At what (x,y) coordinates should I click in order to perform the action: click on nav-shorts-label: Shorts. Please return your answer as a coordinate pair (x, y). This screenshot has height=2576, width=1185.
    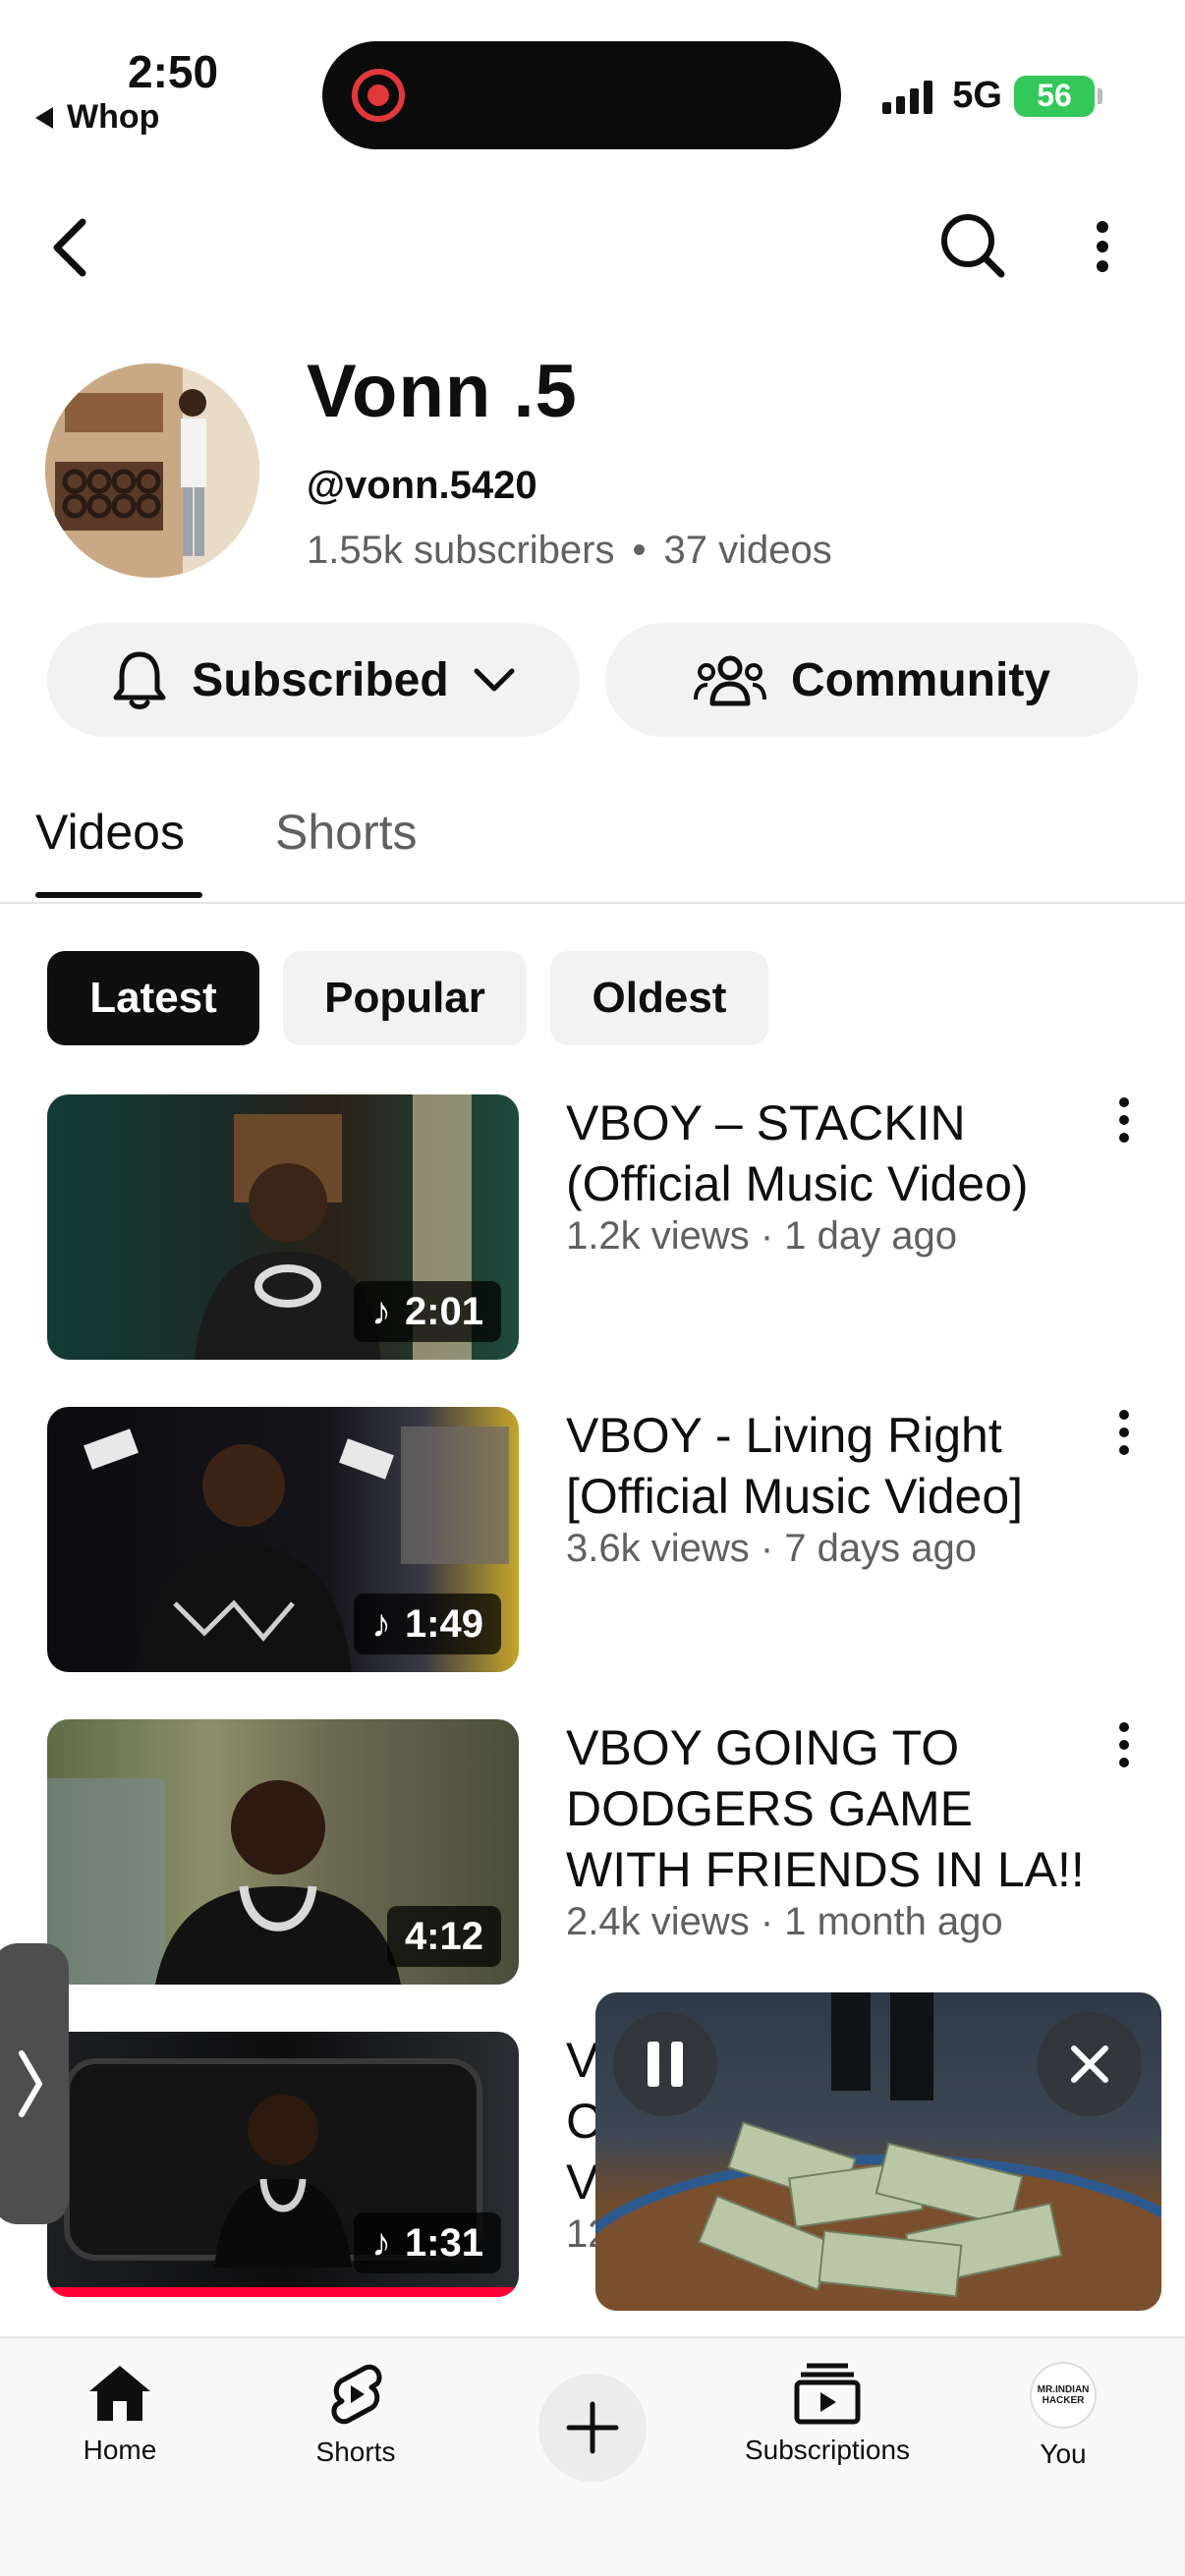
    Looking at the image, I should click on (355, 2451).